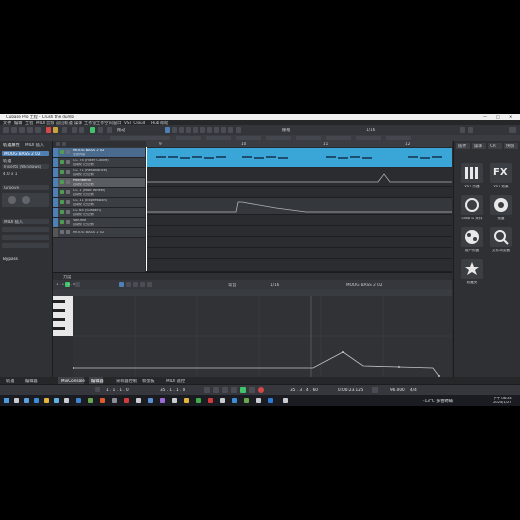 The image size is (520, 520). What do you see at coordinates (501, 237) in the screenshot?
I see `file-browser-tile` at bounding box center [501, 237].